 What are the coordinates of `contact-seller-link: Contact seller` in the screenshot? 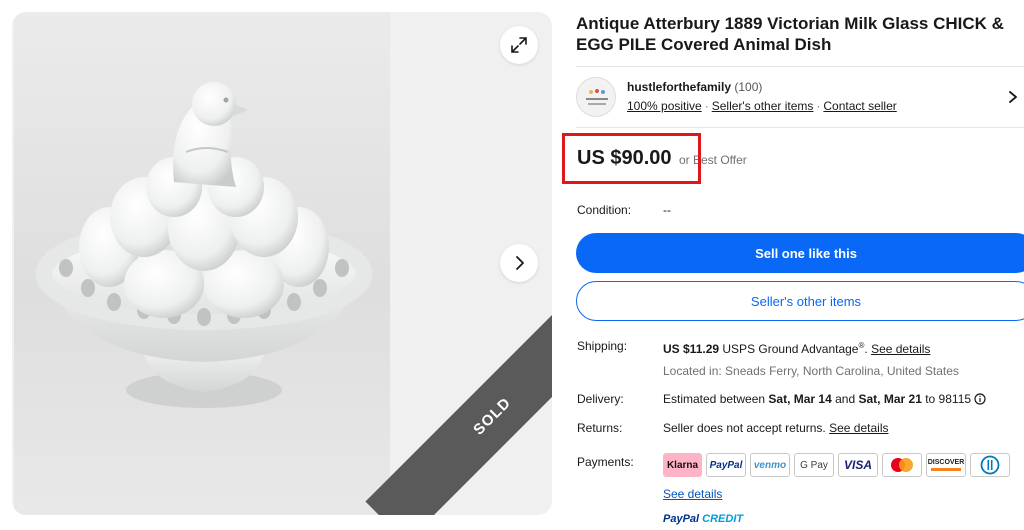 It's located at (859, 106).